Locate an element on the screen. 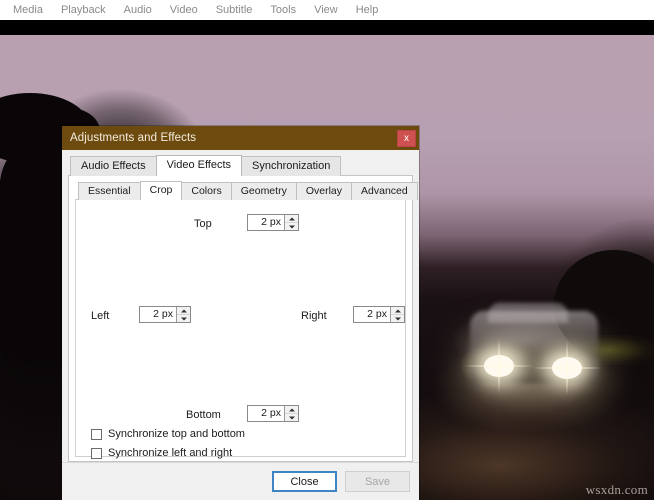 The width and height of the screenshot is (654, 500). subtab-overlay: Overlay is located at coordinates (324, 191).